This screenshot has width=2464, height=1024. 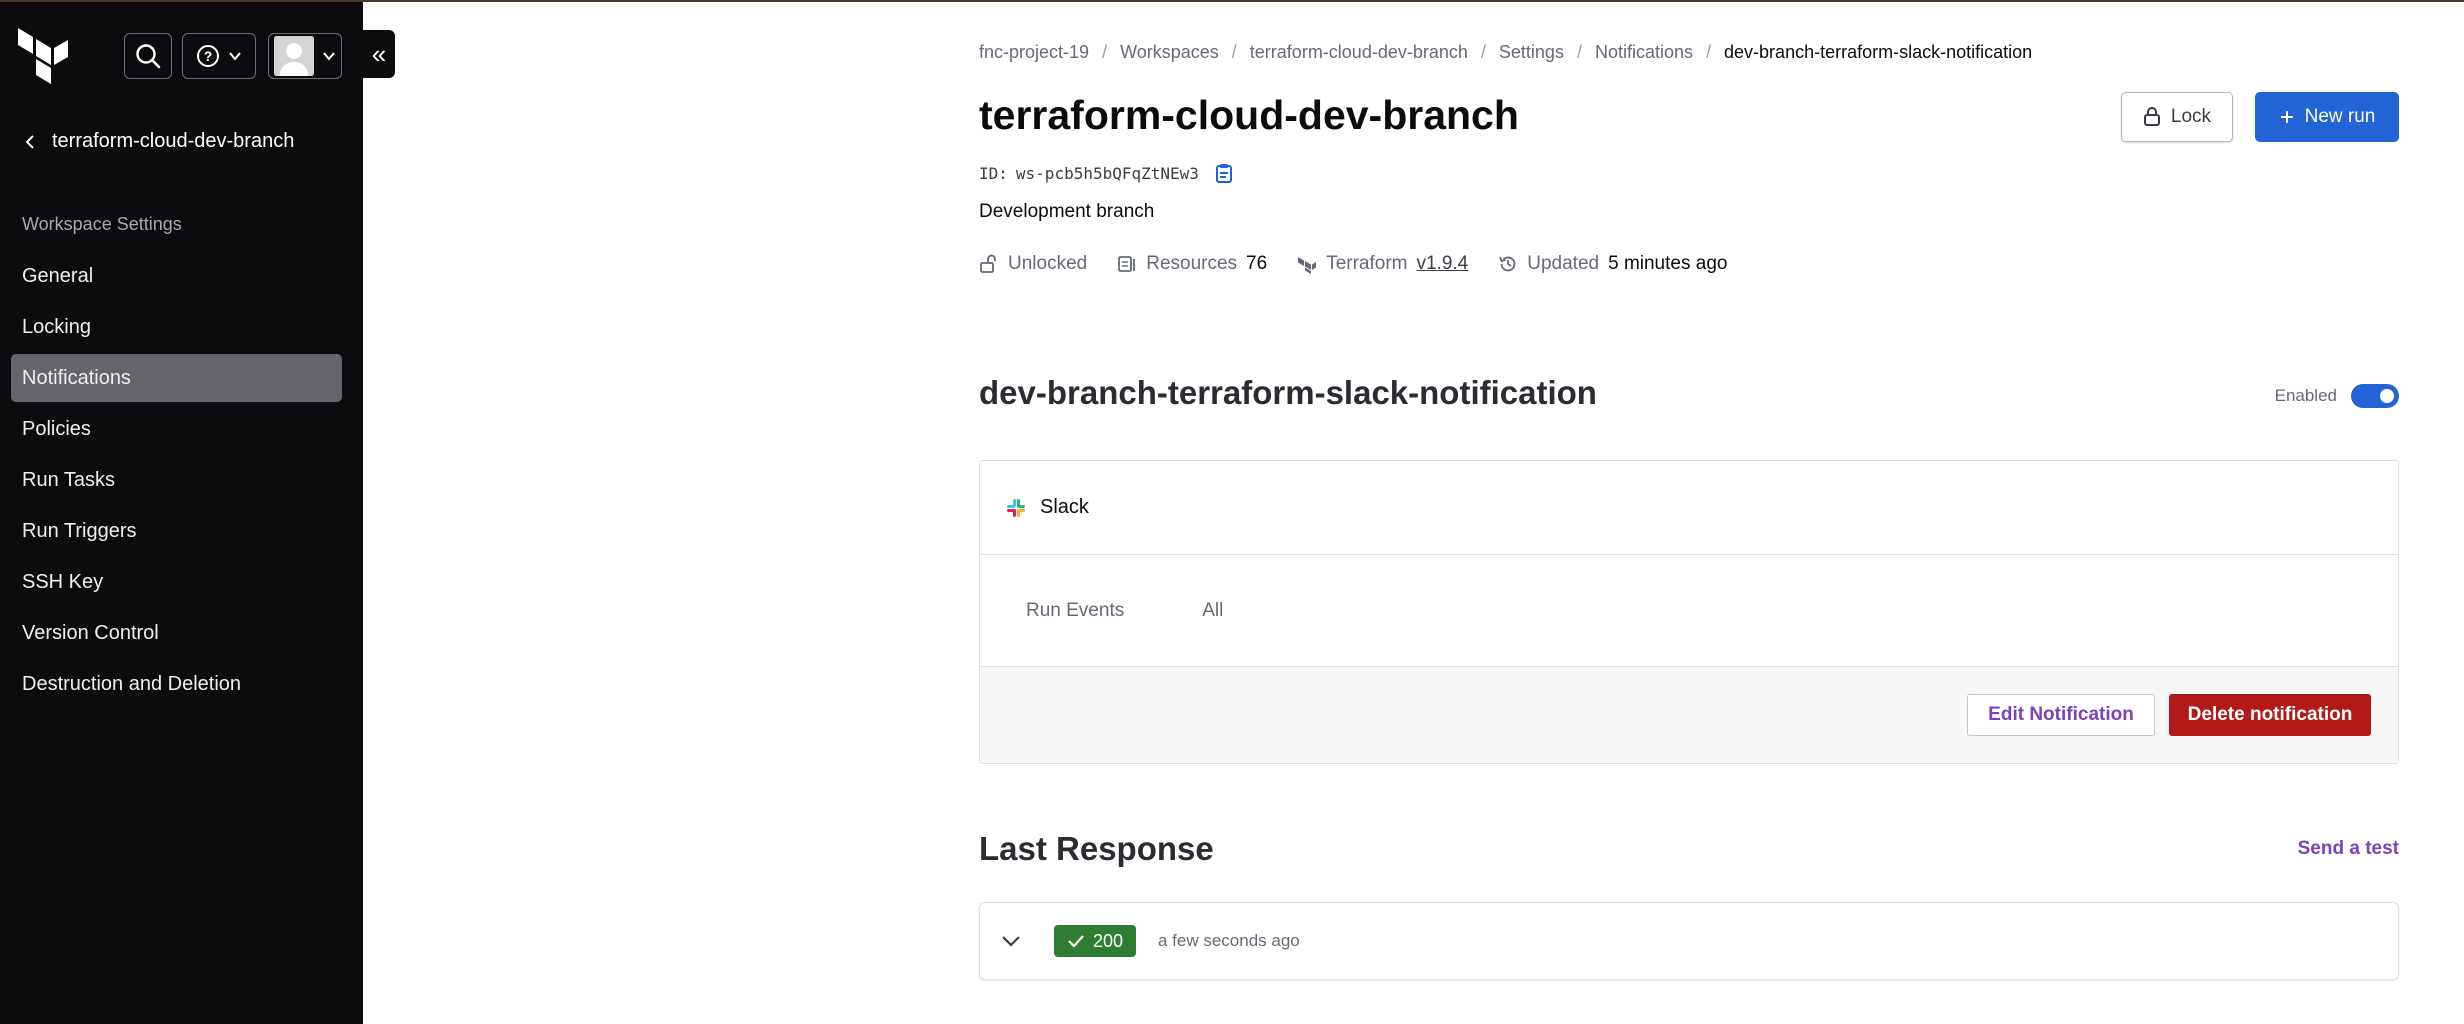 What do you see at coordinates (1689, 715) in the screenshot?
I see `card-actions: Edit Notification Delete notification` at bounding box center [1689, 715].